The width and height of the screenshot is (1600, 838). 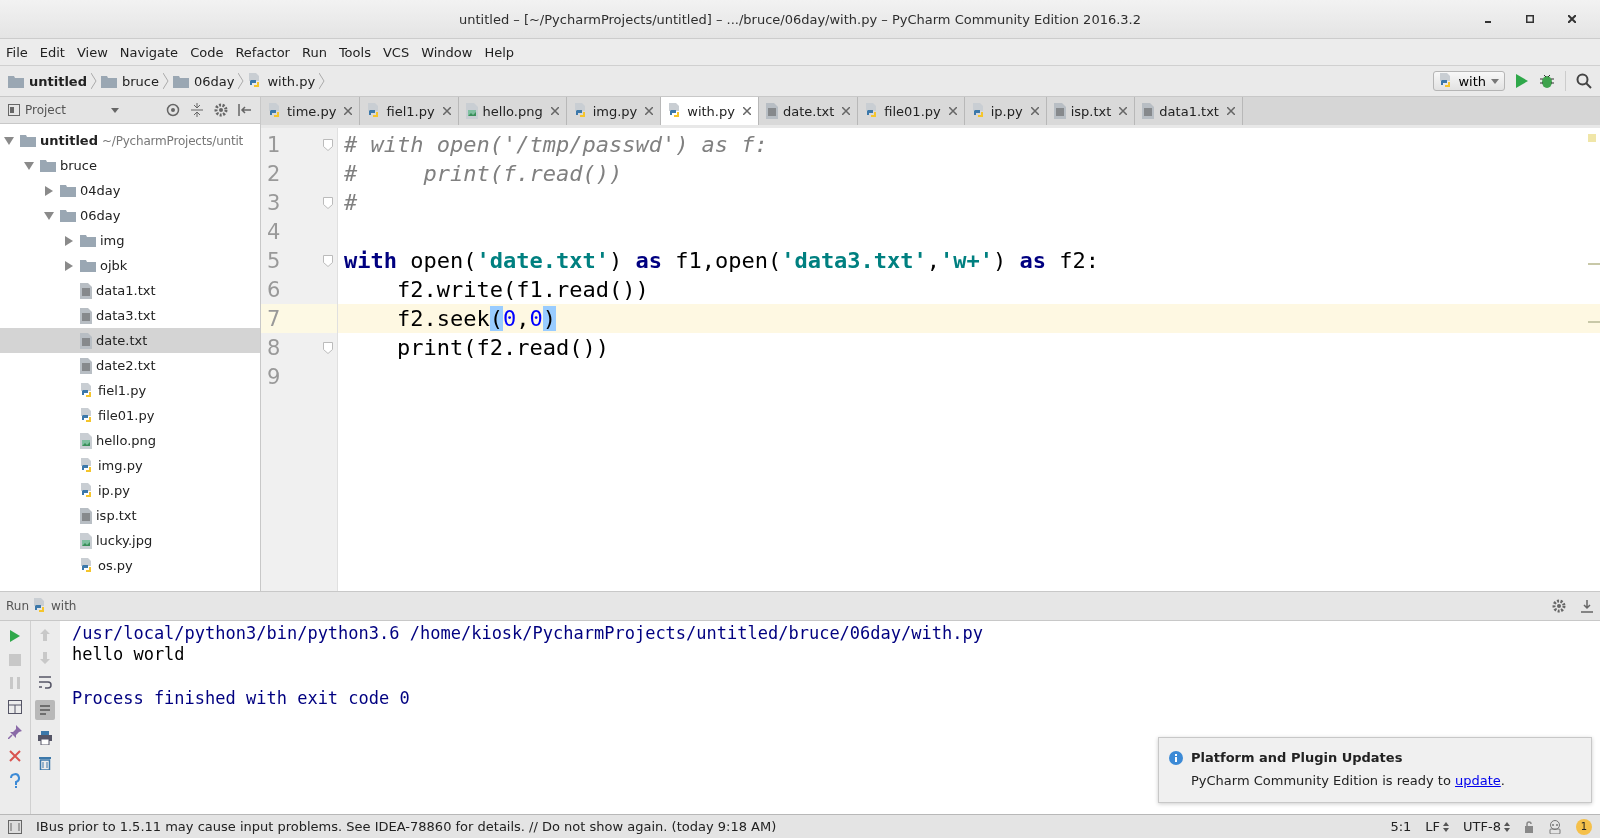 I want to click on image-file-icon, so click(x=86, y=540).